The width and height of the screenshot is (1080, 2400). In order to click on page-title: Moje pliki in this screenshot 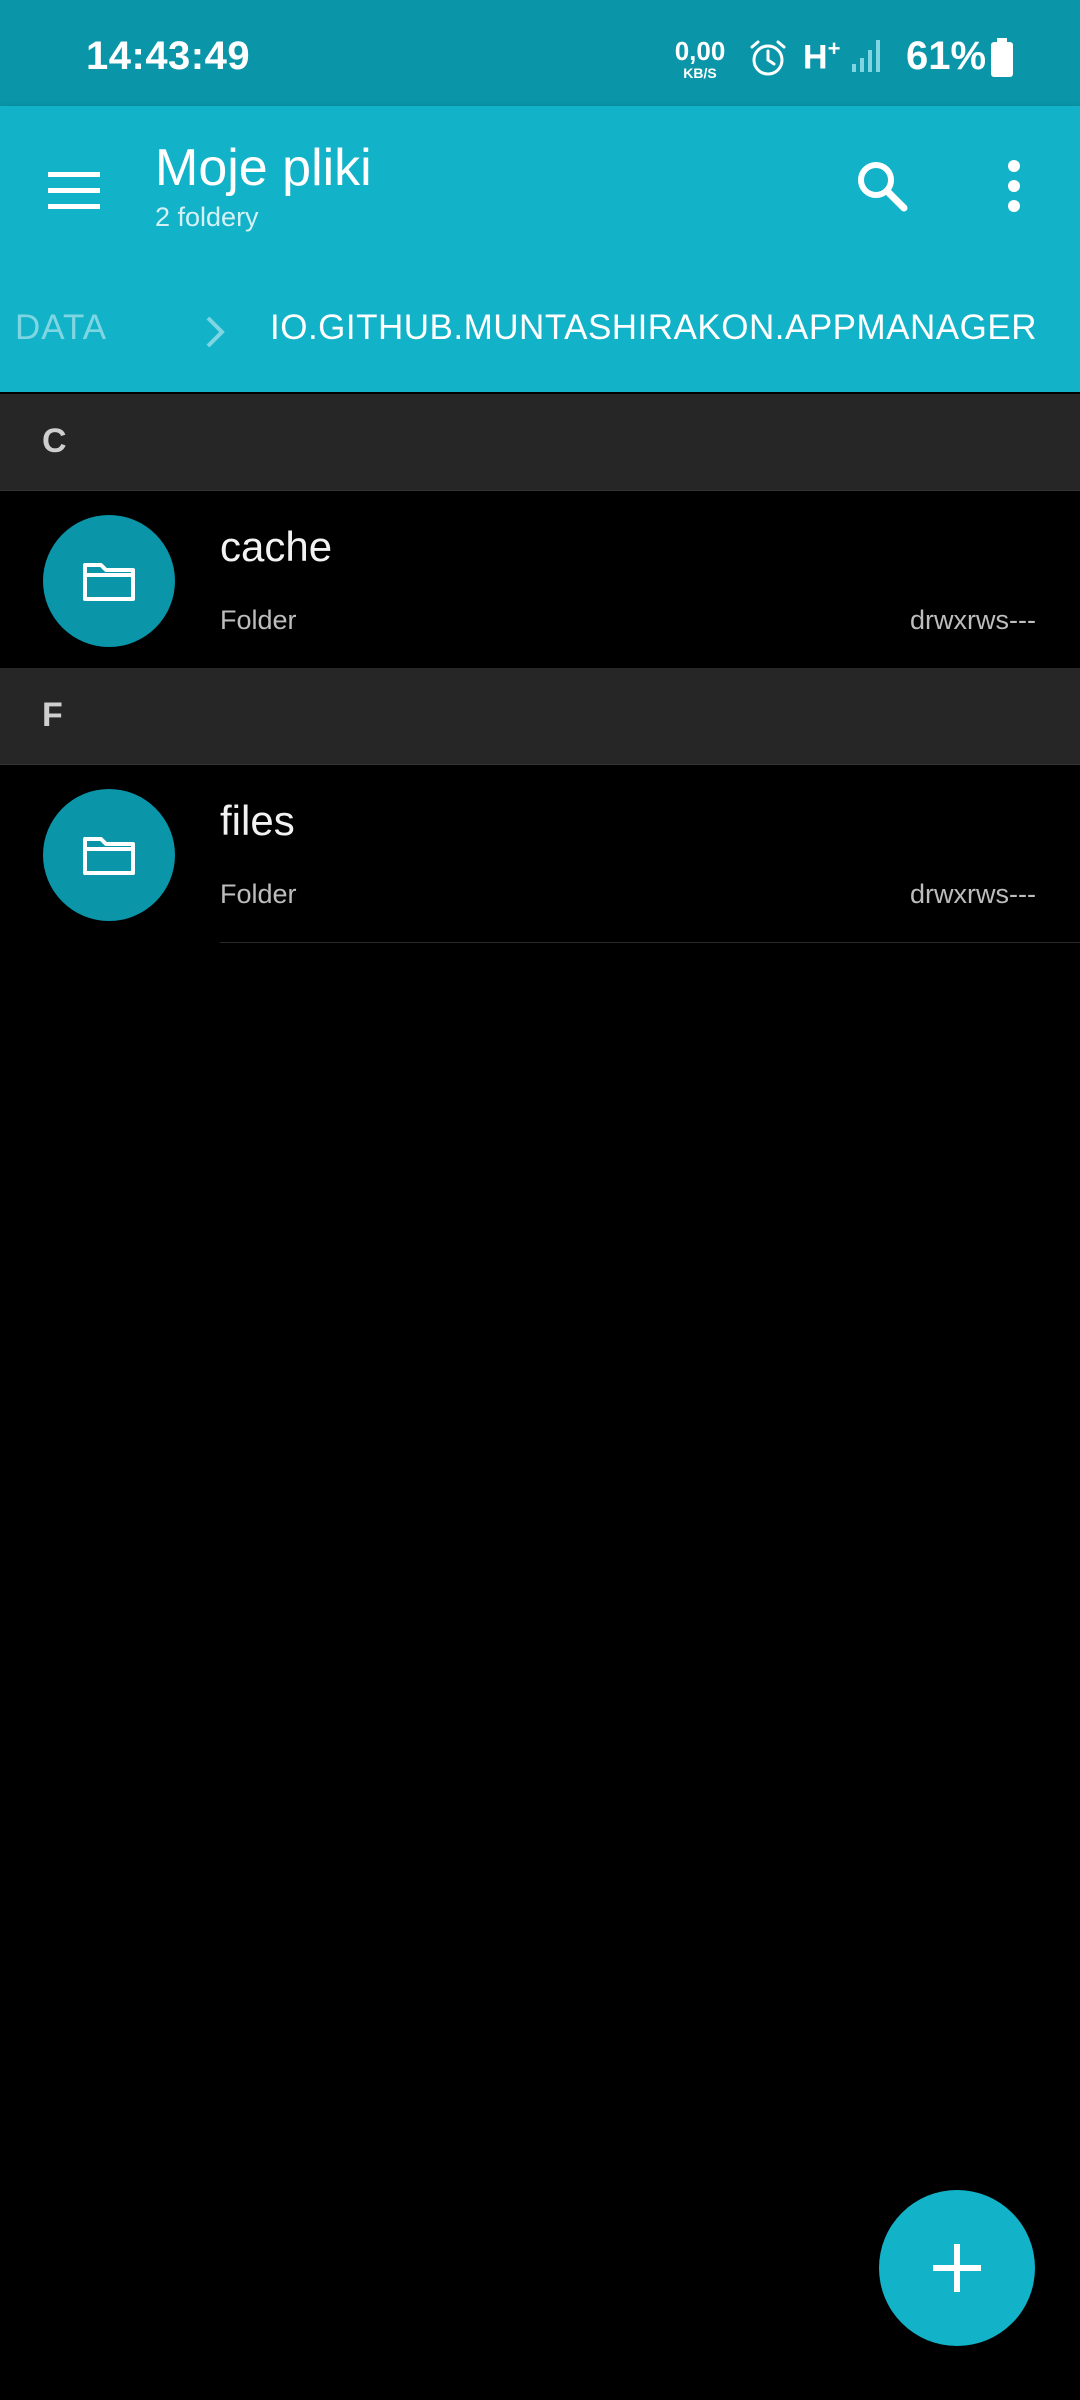, I will do `click(263, 168)`.